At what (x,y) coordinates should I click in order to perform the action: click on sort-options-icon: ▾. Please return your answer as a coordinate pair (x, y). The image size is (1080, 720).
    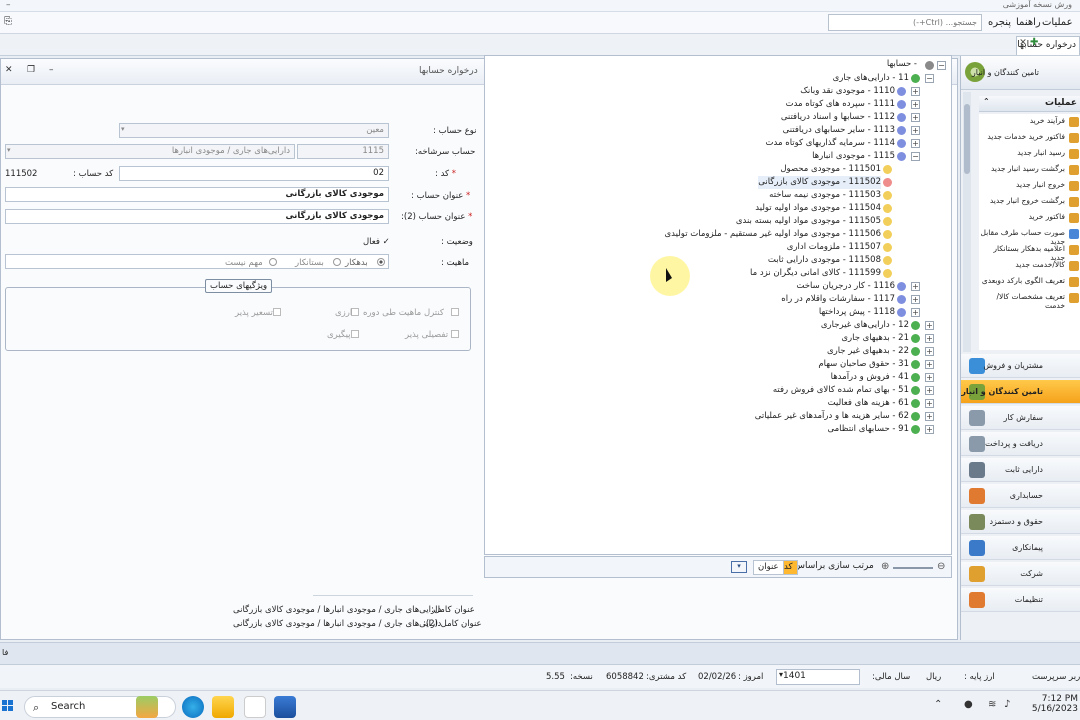
    Looking at the image, I should click on (739, 567).